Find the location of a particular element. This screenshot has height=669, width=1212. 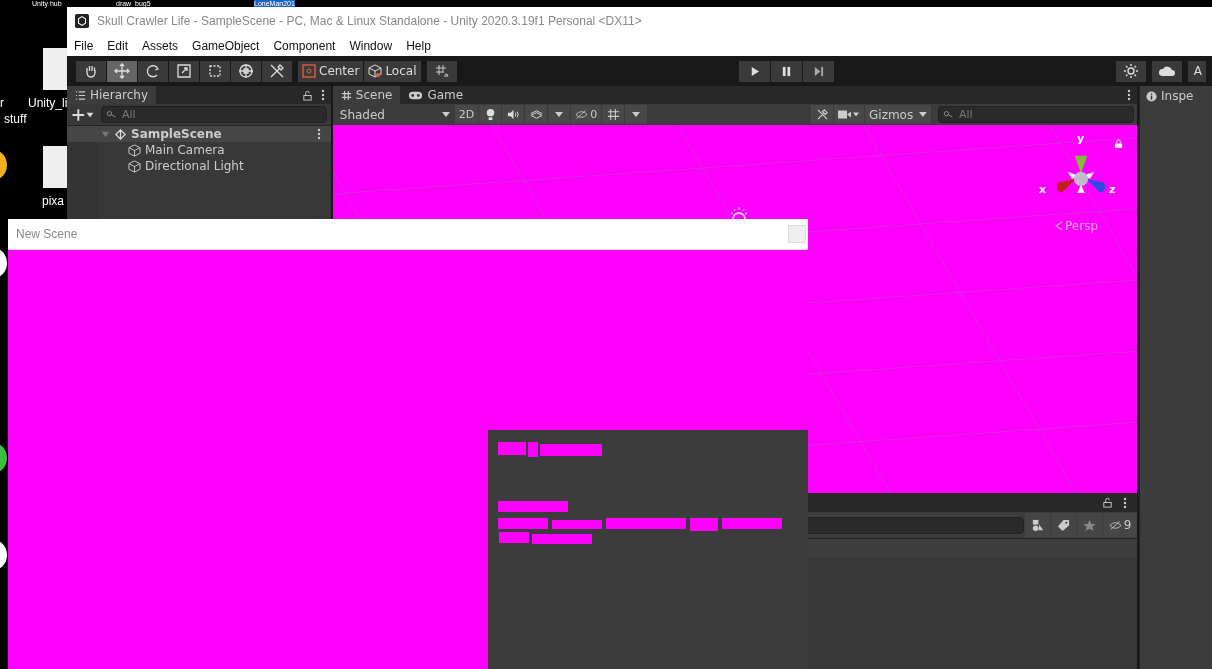

grid-toggle-button is located at coordinates (613, 114).